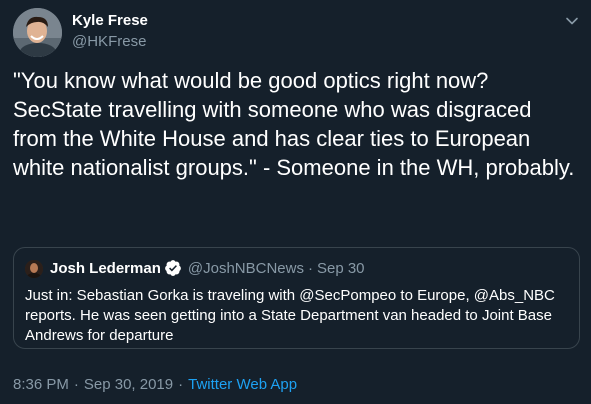 This screenshot has height=404, width=591. I want to click on tweet-footer: 8:36 PM · Sep 30, 2019 · Twitter Web App, so click(155, 384).